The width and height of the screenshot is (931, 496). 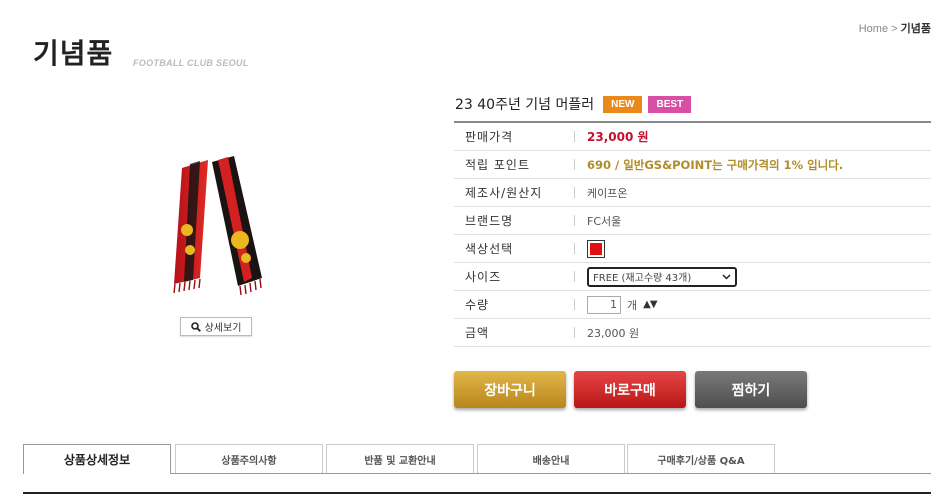 What do you see at coordinates (692, 305) in the screenshot?
I see `quantity-row: 수량 1 개 ▲▼` at bounding box center [692, 305].